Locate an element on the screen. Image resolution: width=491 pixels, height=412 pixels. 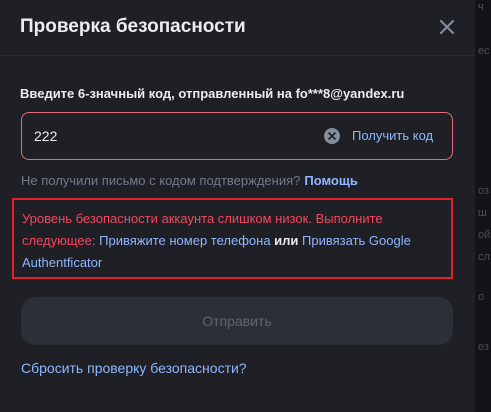
background-text: ез is located at coordinates (483, 347).